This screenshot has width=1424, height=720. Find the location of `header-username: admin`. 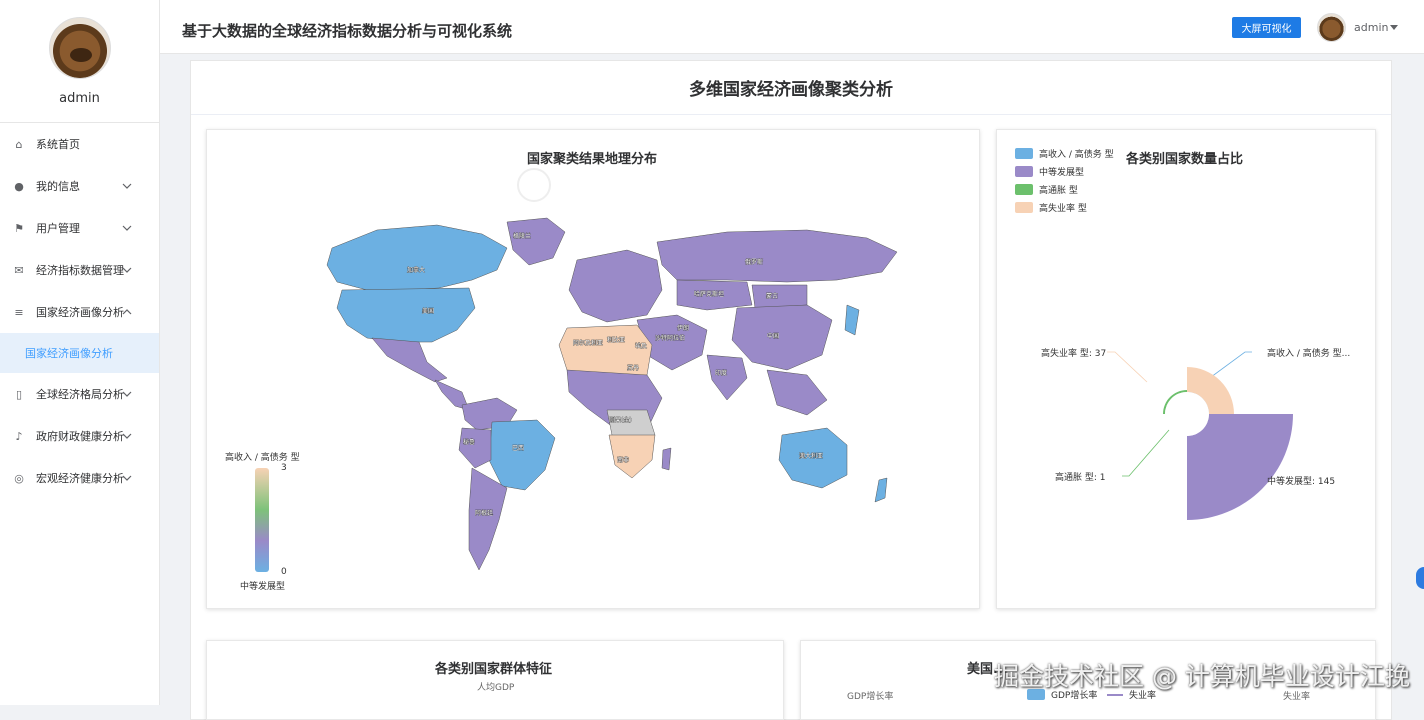

header-username: admin is located at coordinates (1371, 27).